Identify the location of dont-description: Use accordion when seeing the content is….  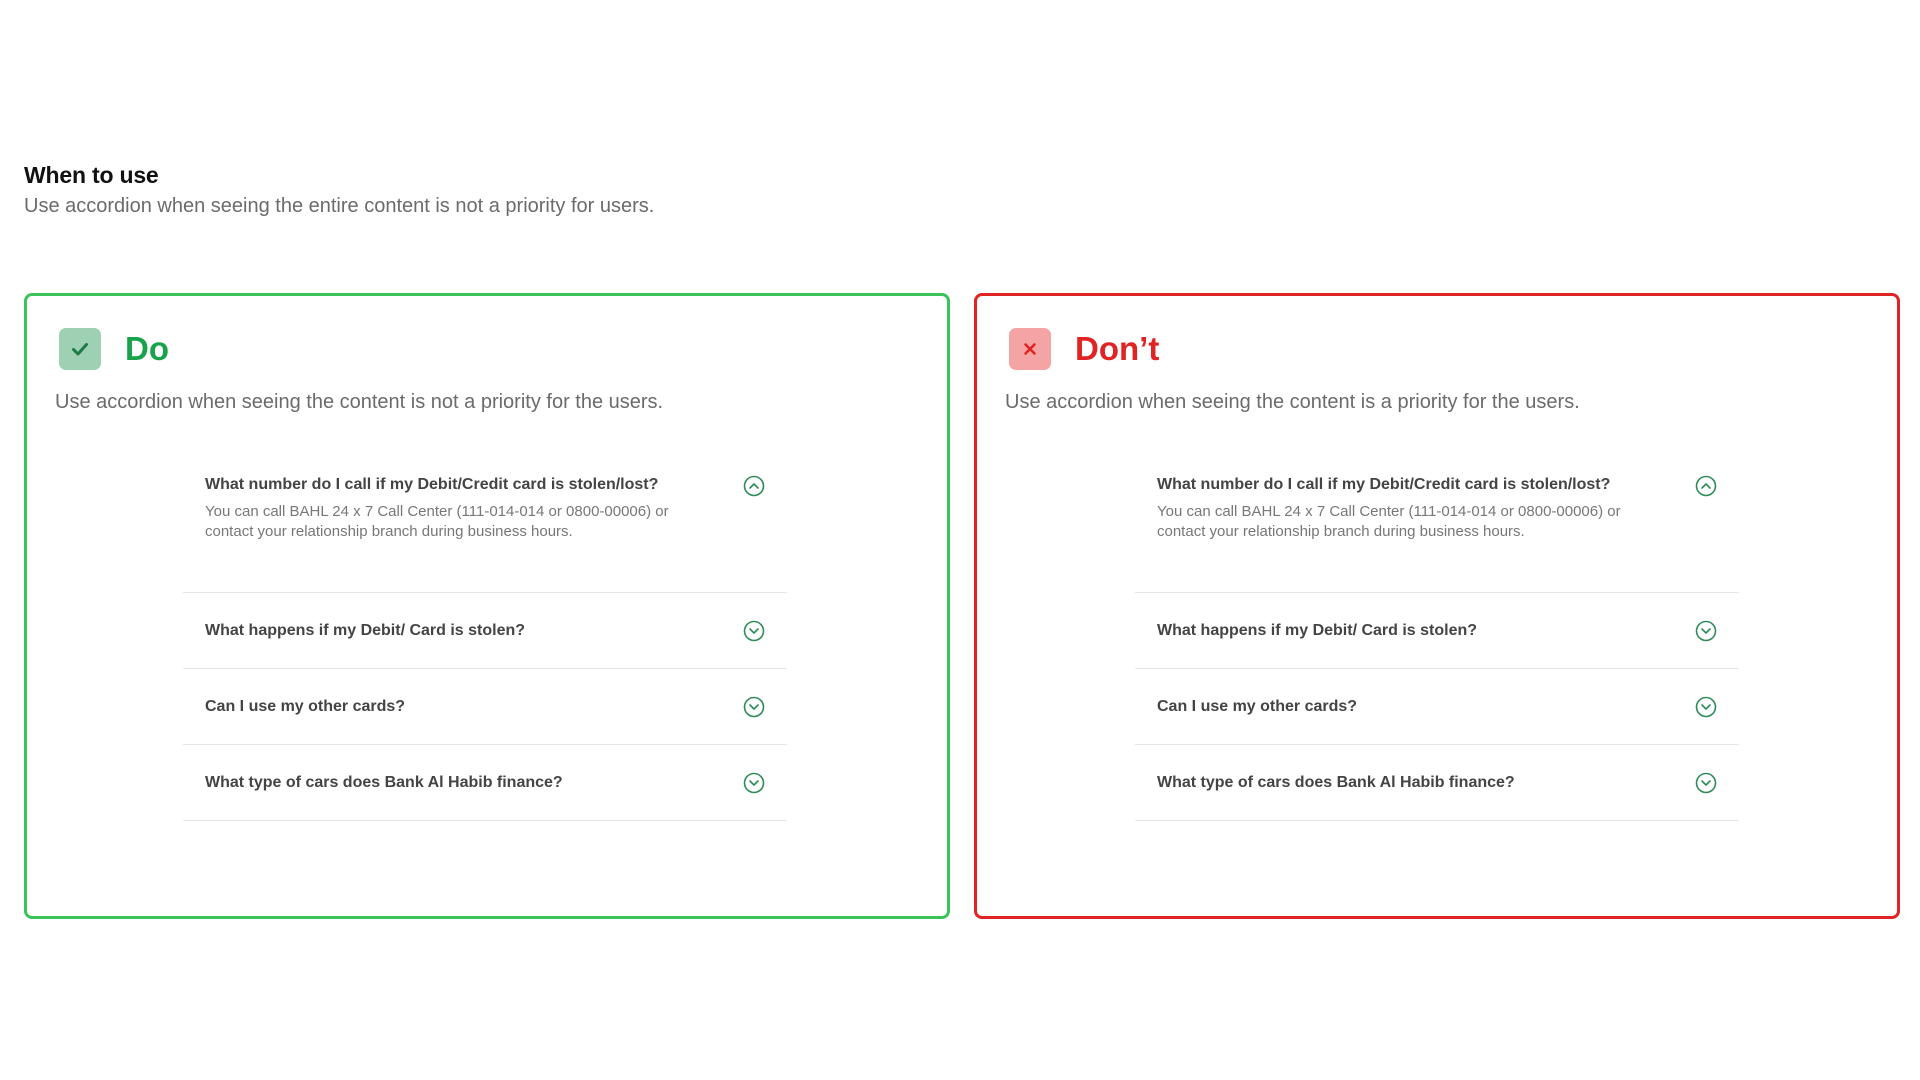
(1292, 402).